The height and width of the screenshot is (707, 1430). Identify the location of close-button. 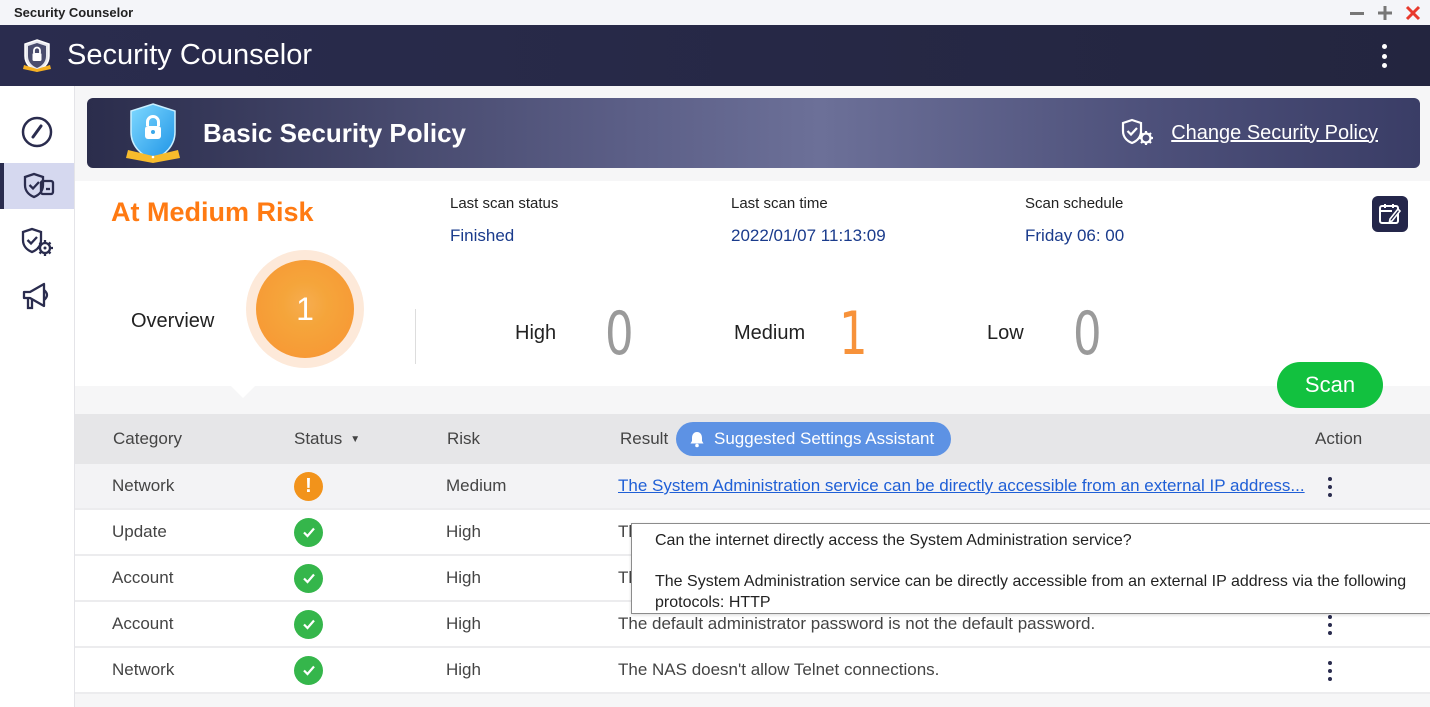
(1413, 12).